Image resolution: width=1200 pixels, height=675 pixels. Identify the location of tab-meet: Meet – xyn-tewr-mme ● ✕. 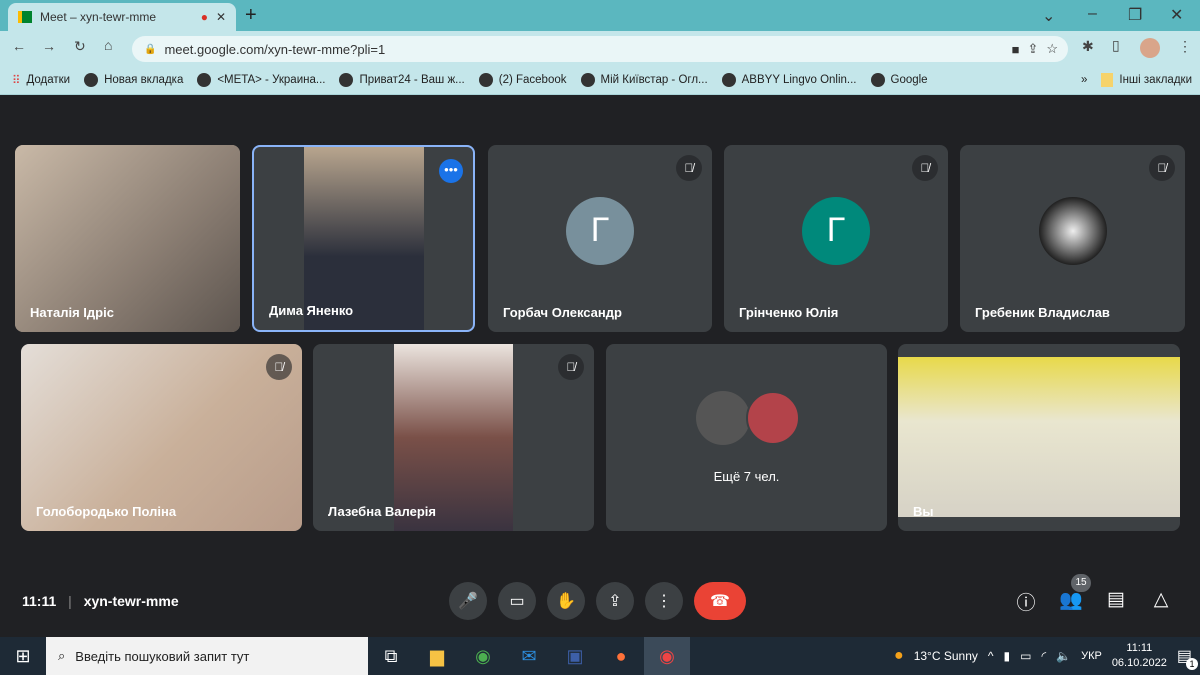
(122, 17).